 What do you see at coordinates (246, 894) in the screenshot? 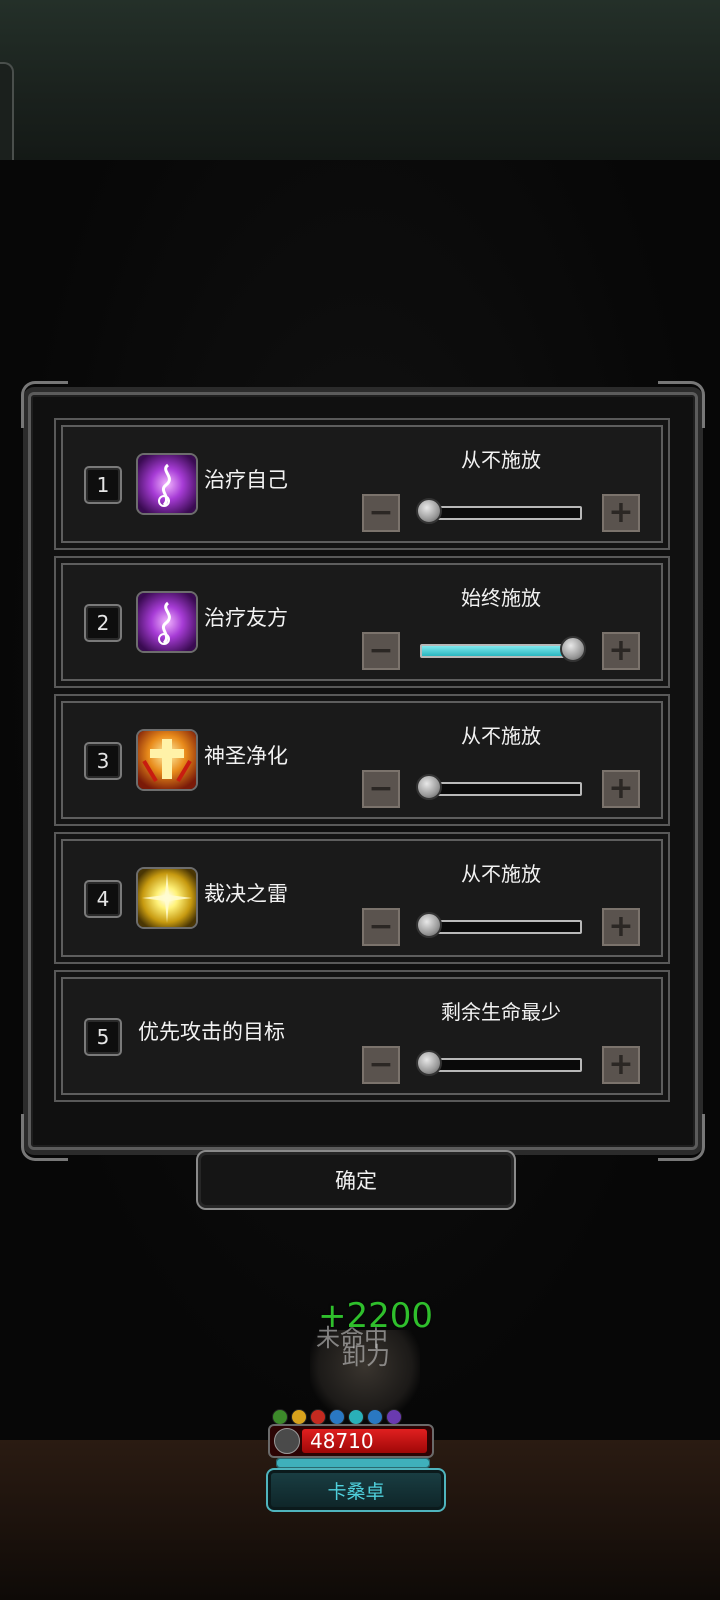
I see `skill-name: 裁决之雷` at bounding box center [246, 894].